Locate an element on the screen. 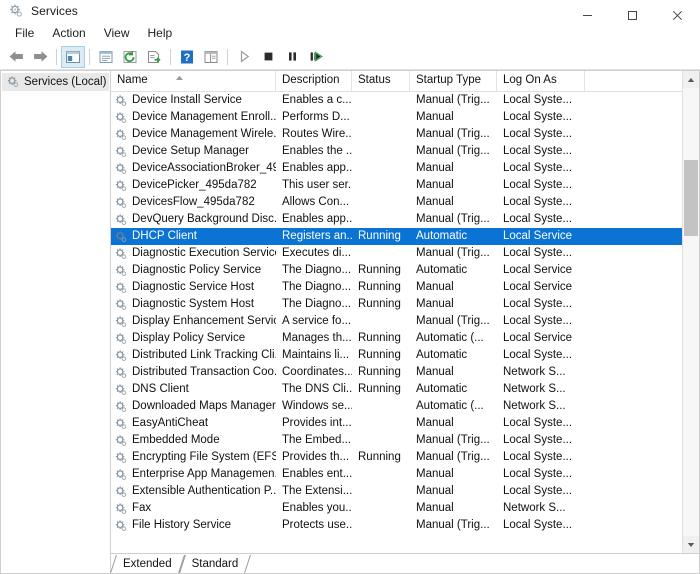  window-title: Services is located at coordinates (54, 11).